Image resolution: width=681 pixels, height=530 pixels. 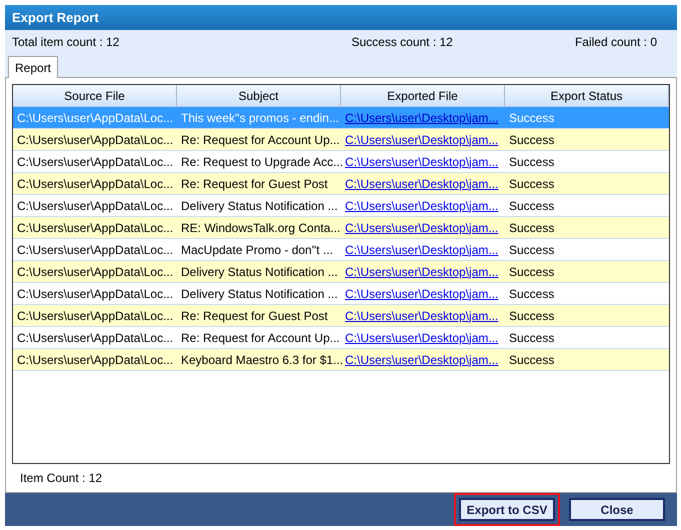 I want to click on column-header: Source File, so click(x=95, y=95).